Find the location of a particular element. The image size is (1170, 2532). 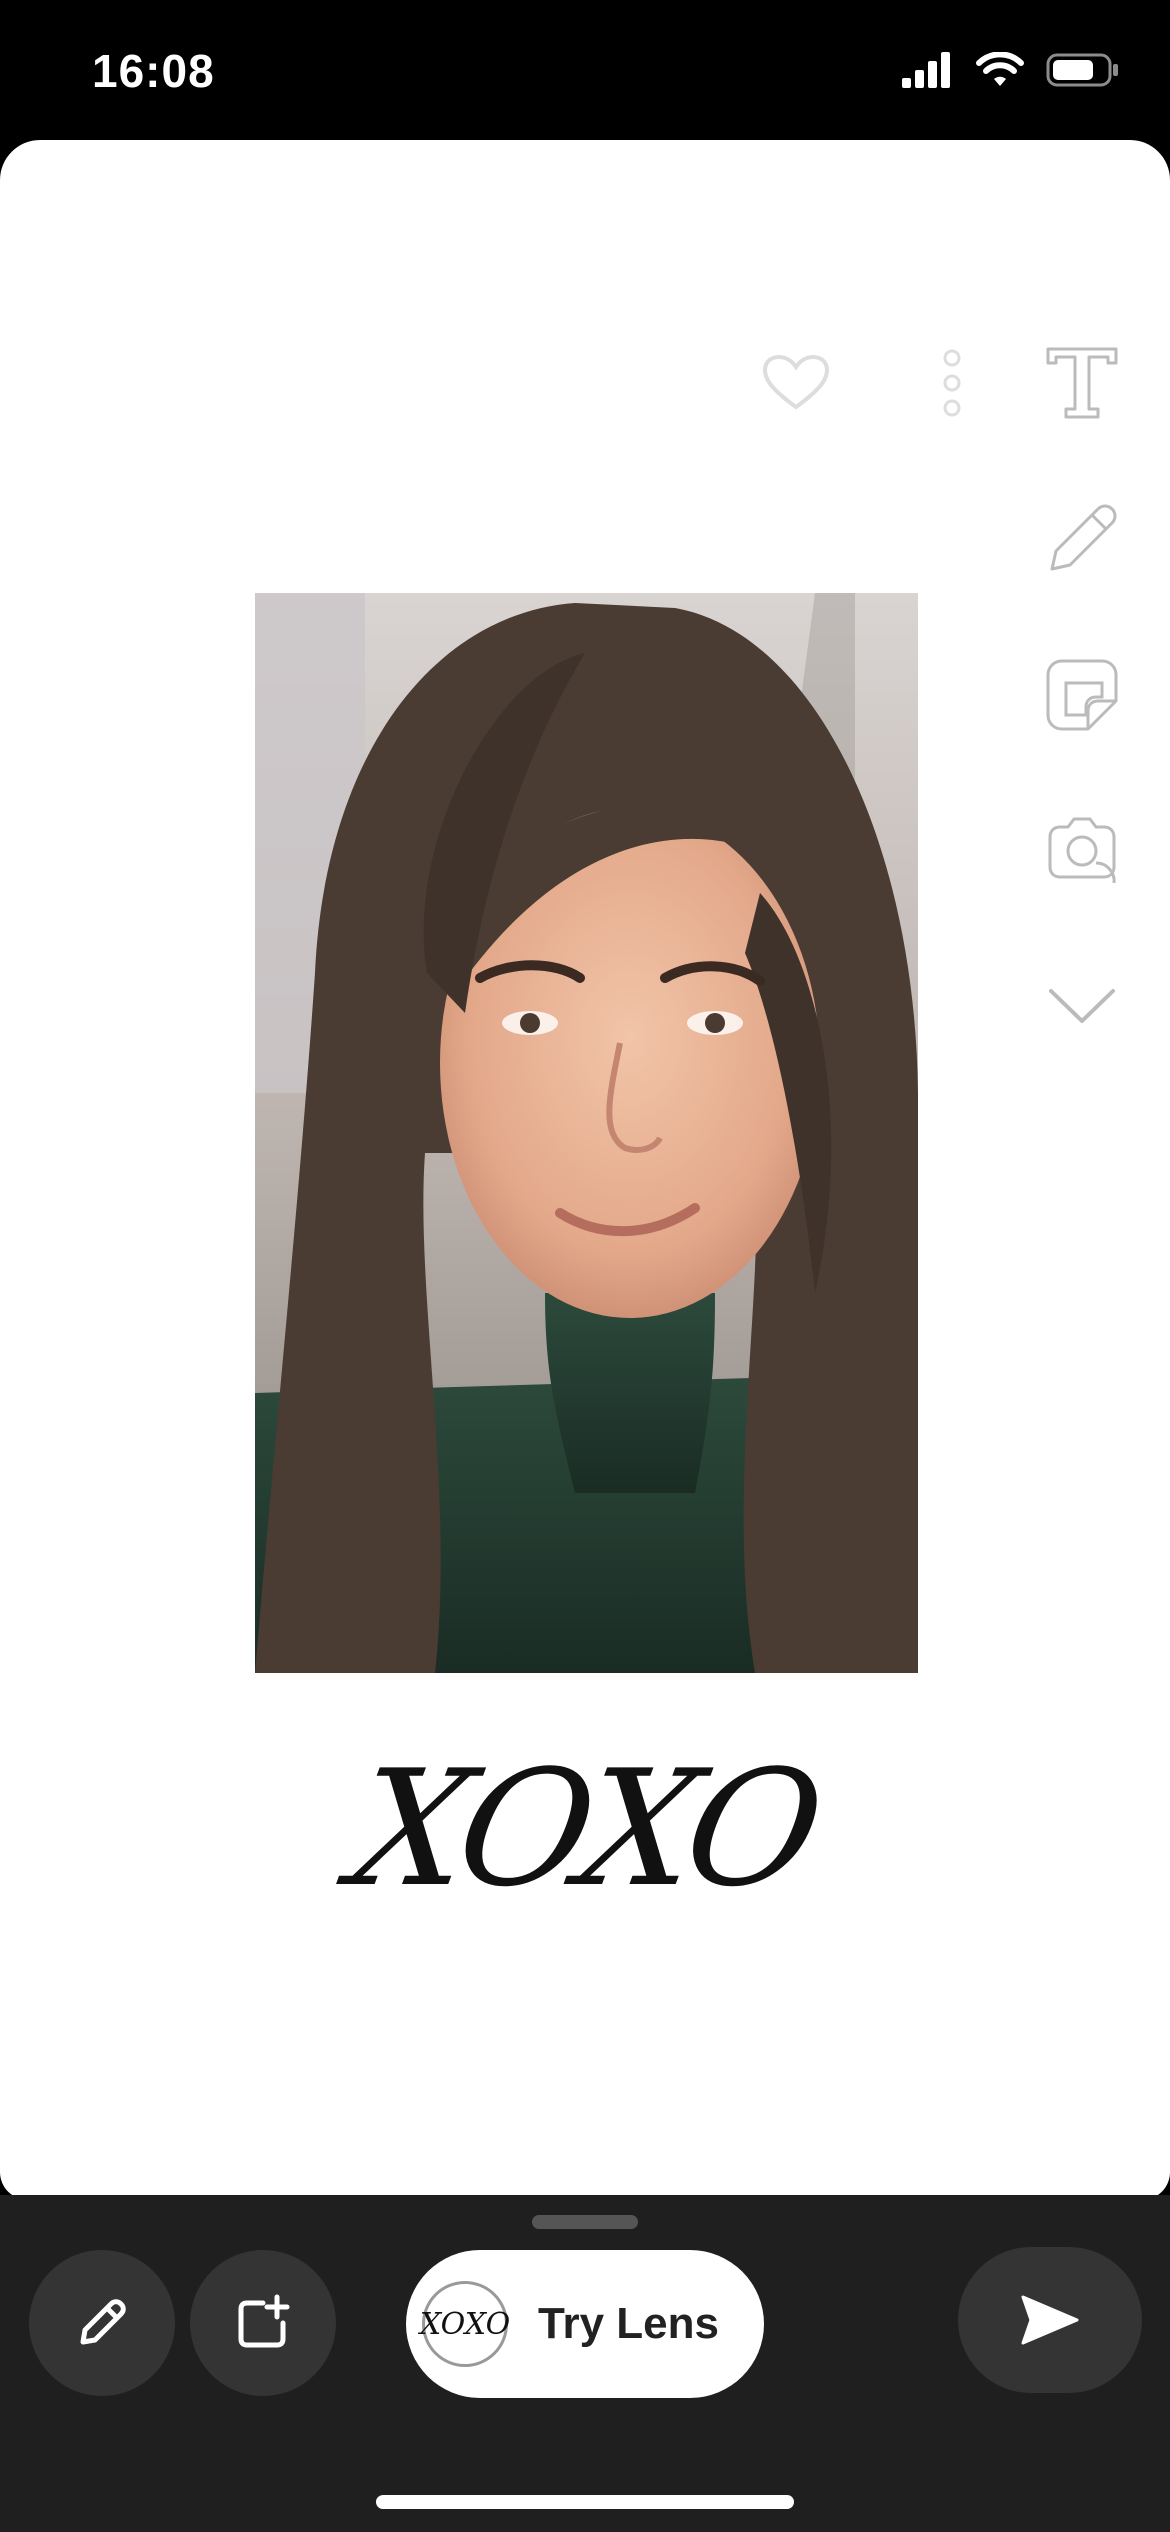

home-indicator is located at coordinates (585, 2502).